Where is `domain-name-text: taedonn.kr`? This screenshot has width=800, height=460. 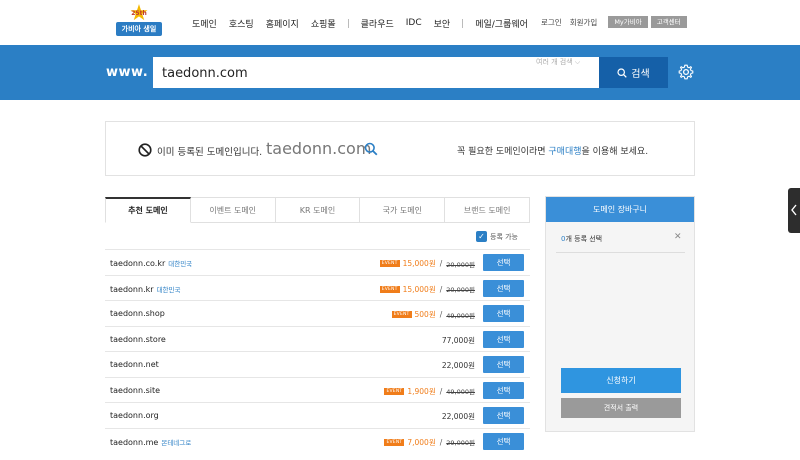 domain-name-text: taedonn.kr is located at coordinates (132, 289).